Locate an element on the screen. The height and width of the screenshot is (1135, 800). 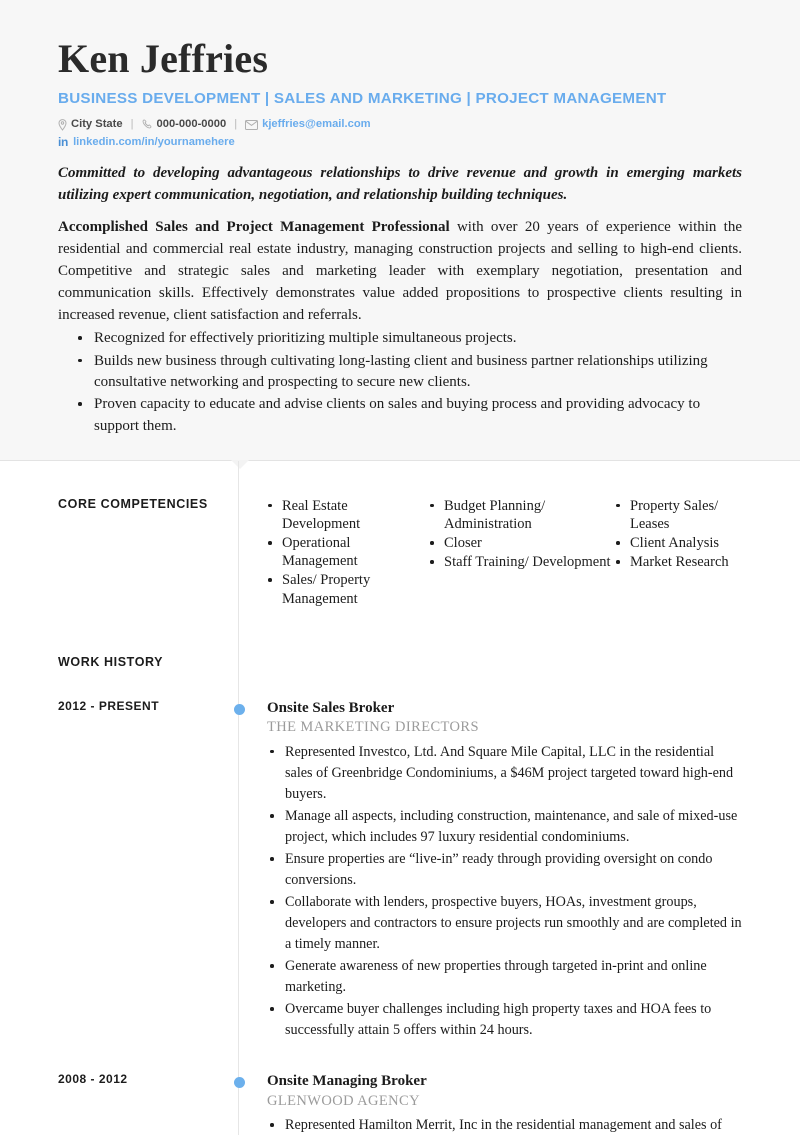
contact-row-linkedin: in linkedin.com/in/yournamehere is located at coordinates (400, 142).